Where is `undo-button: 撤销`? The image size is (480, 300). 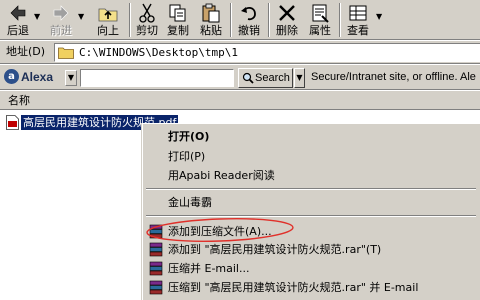
undo-button: 撤销 is located at coordinates (249, 20).